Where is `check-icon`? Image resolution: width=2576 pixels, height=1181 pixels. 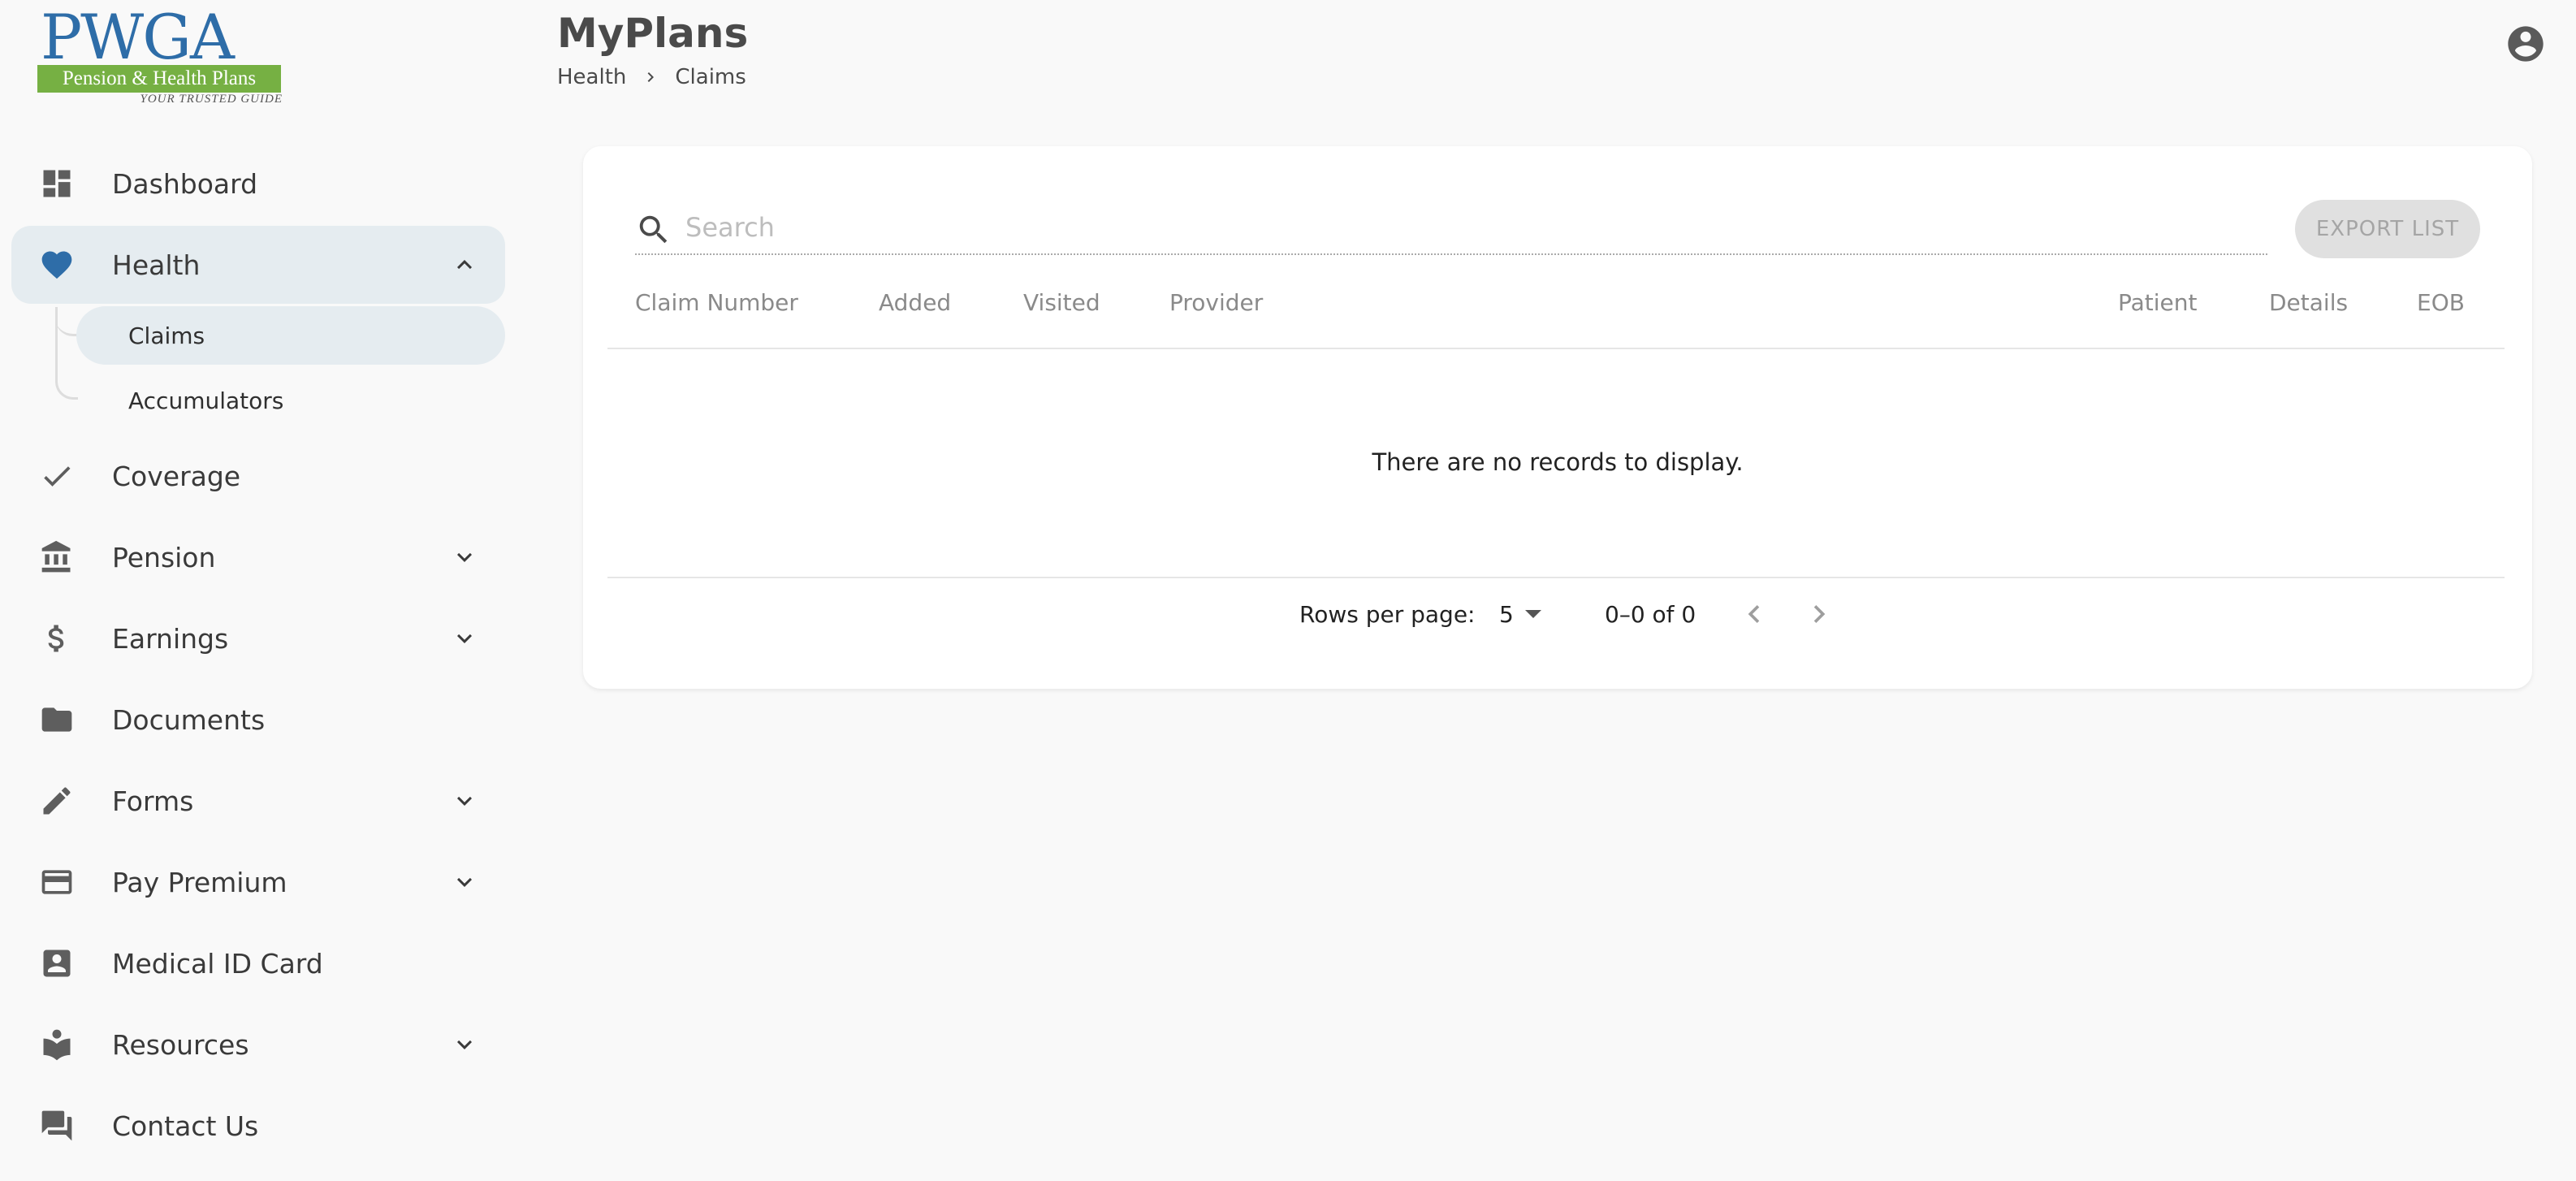
check-icon is located at coordinates (57, 476).